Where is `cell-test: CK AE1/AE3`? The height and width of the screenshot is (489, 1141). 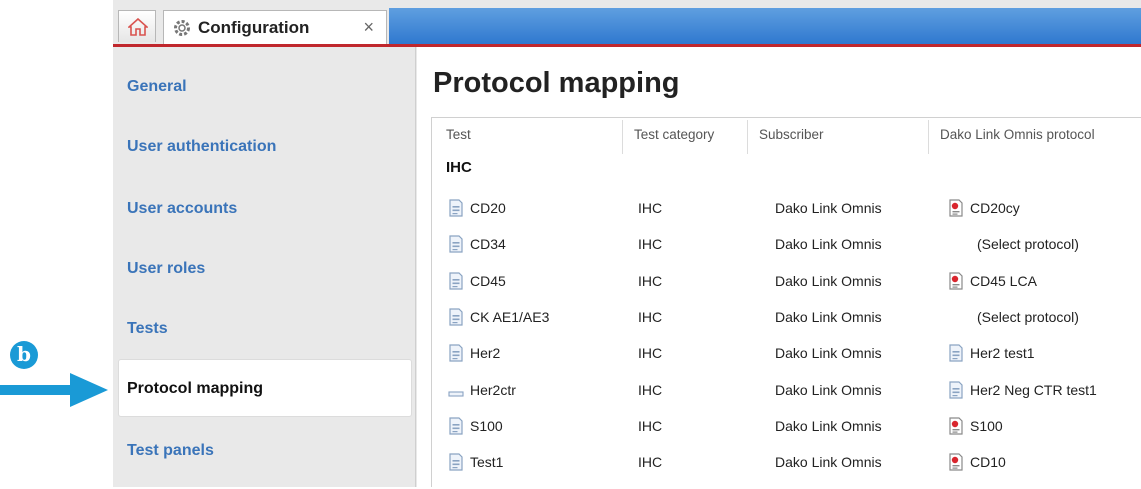
cell-test: CK AE1/AE3 is located at coordinates (510, 316).